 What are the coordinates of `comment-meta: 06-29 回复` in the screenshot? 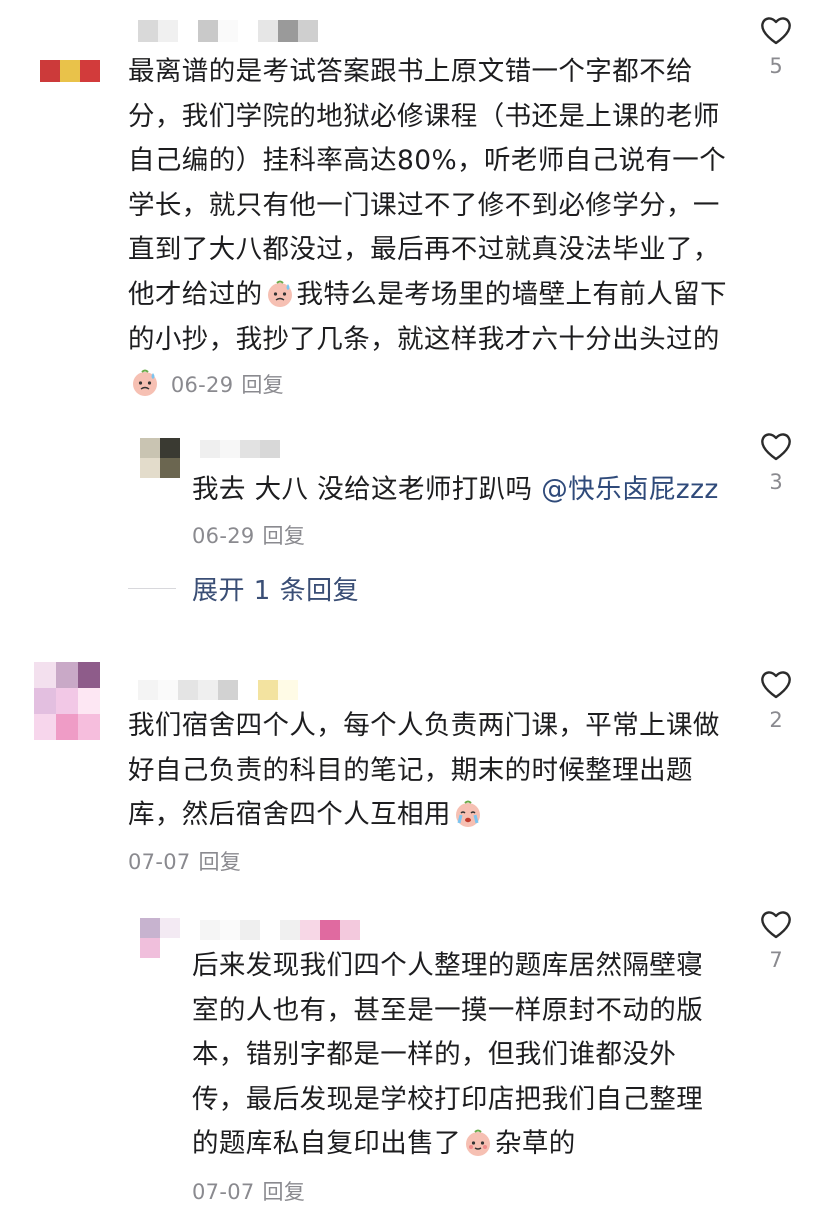 It's located at (227, 385).